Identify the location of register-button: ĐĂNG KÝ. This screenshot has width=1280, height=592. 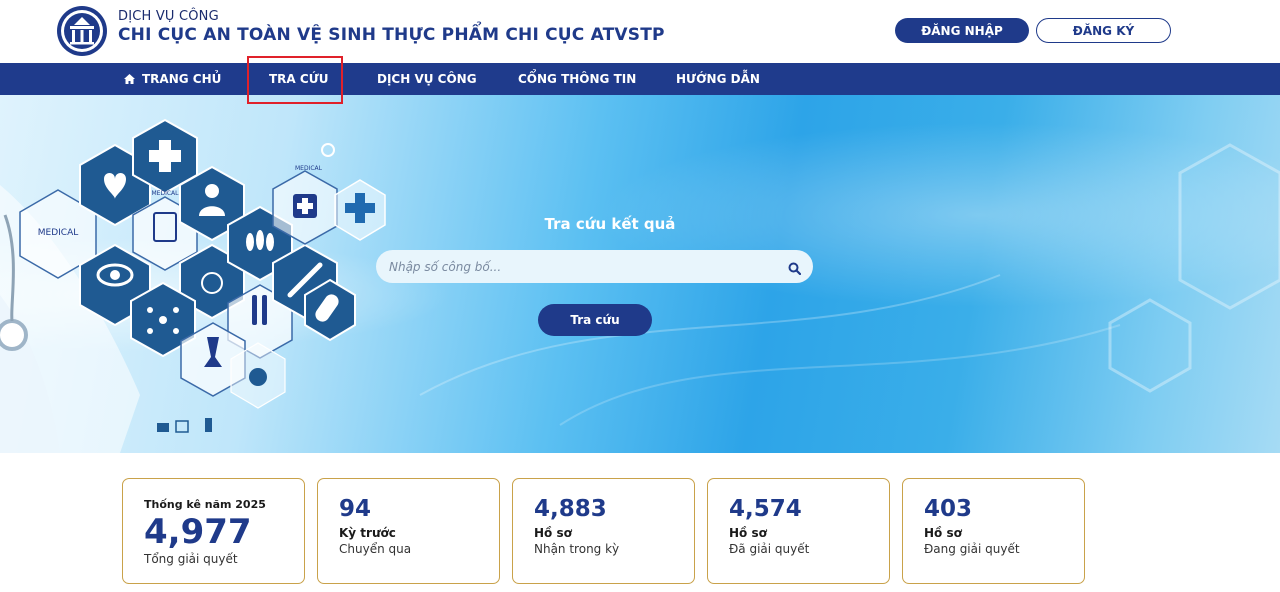
(1103, 30).